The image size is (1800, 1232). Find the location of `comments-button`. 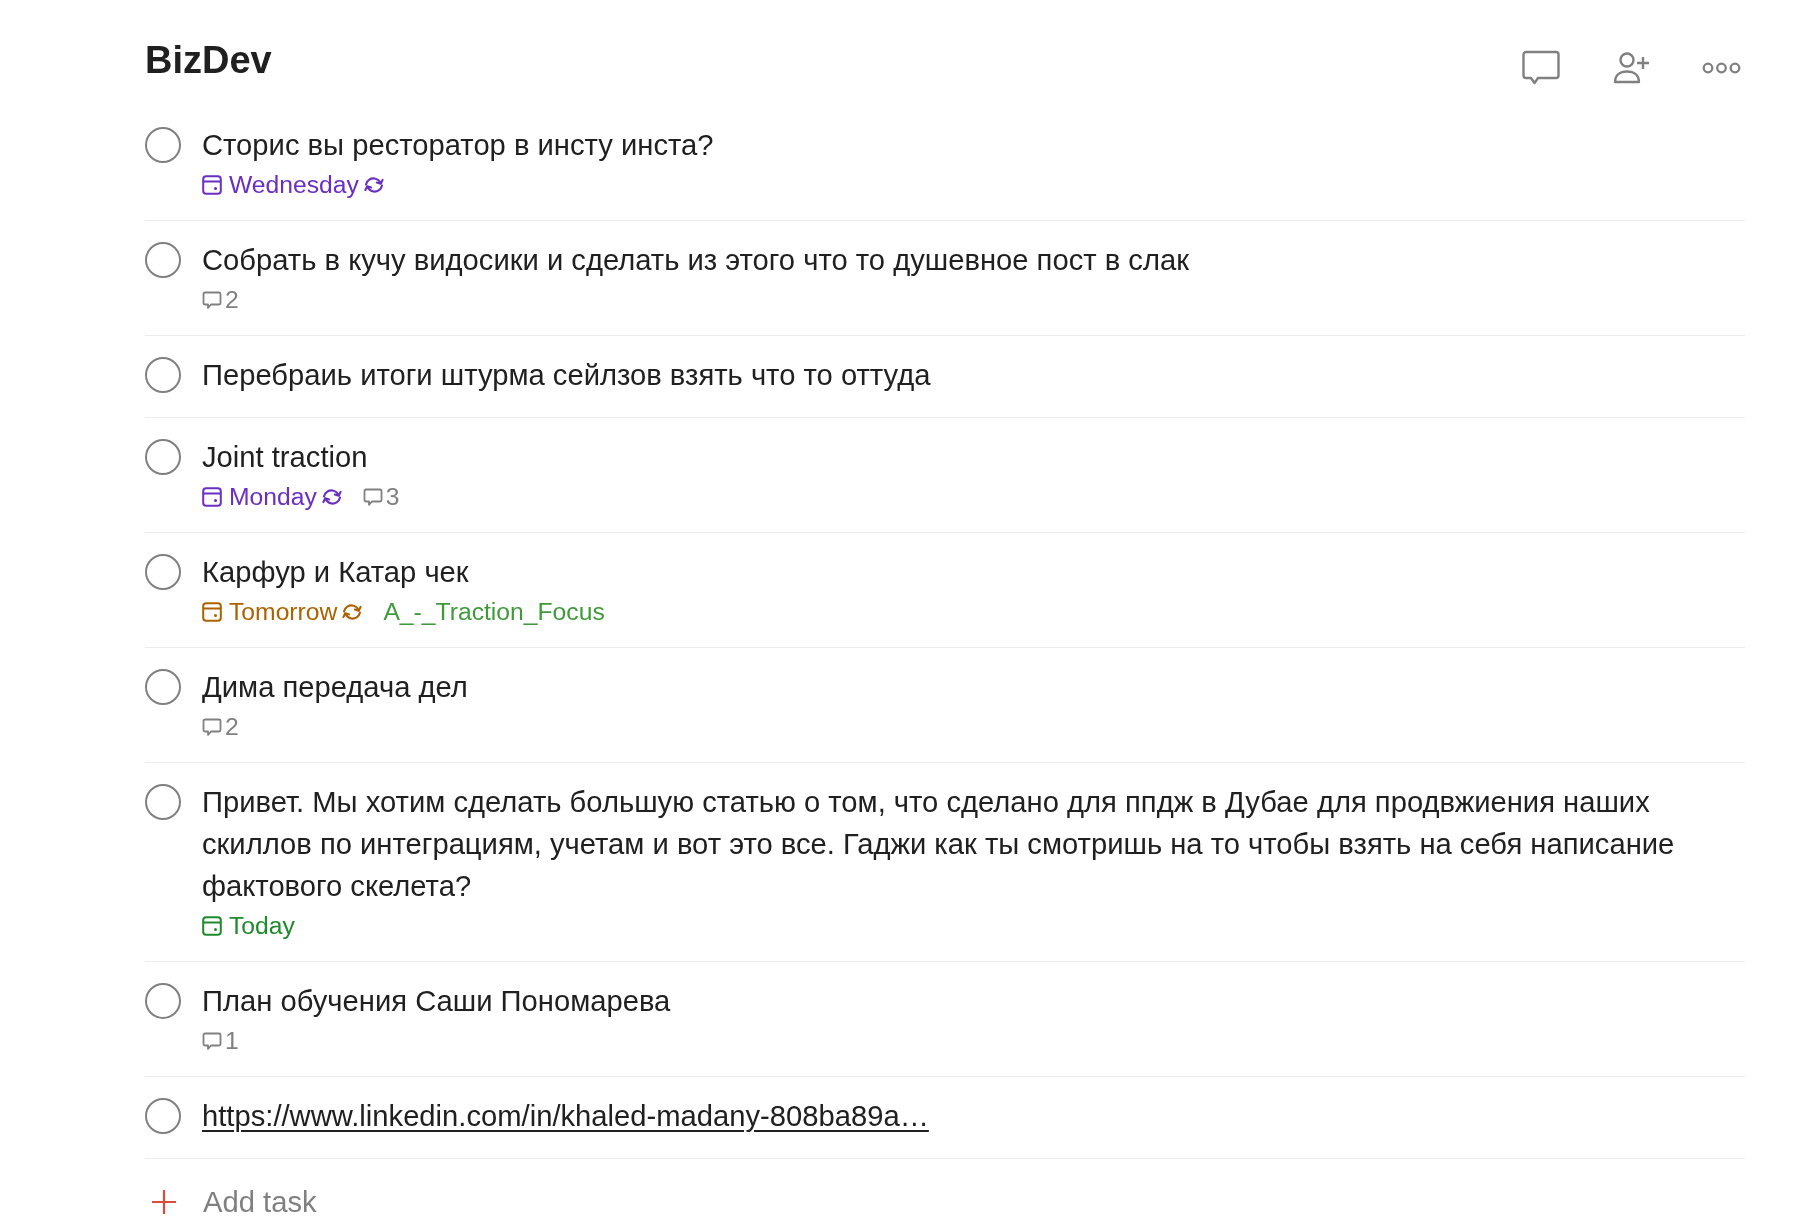

comments-button is located at coordinates (1541, 68).